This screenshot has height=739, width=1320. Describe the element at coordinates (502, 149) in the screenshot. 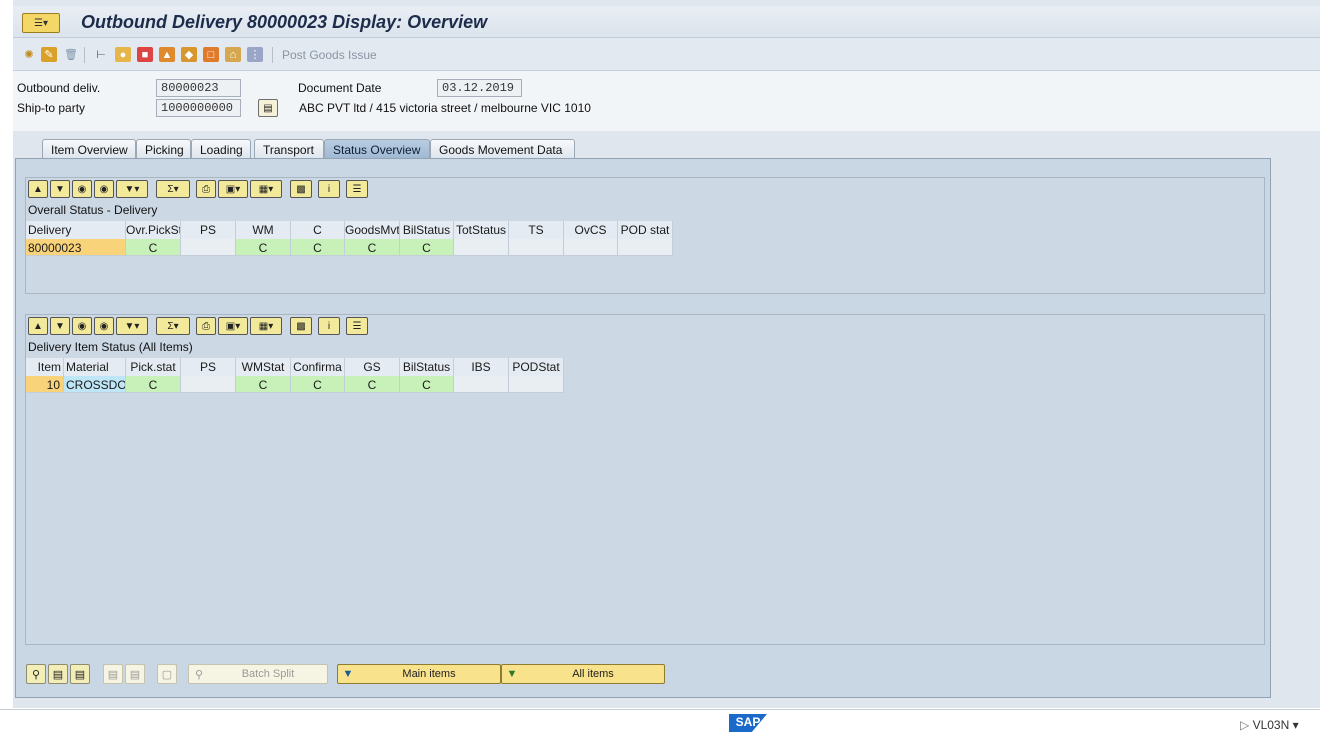

I see `tab-goods-movement-data: Goods Movement Data` at that location.